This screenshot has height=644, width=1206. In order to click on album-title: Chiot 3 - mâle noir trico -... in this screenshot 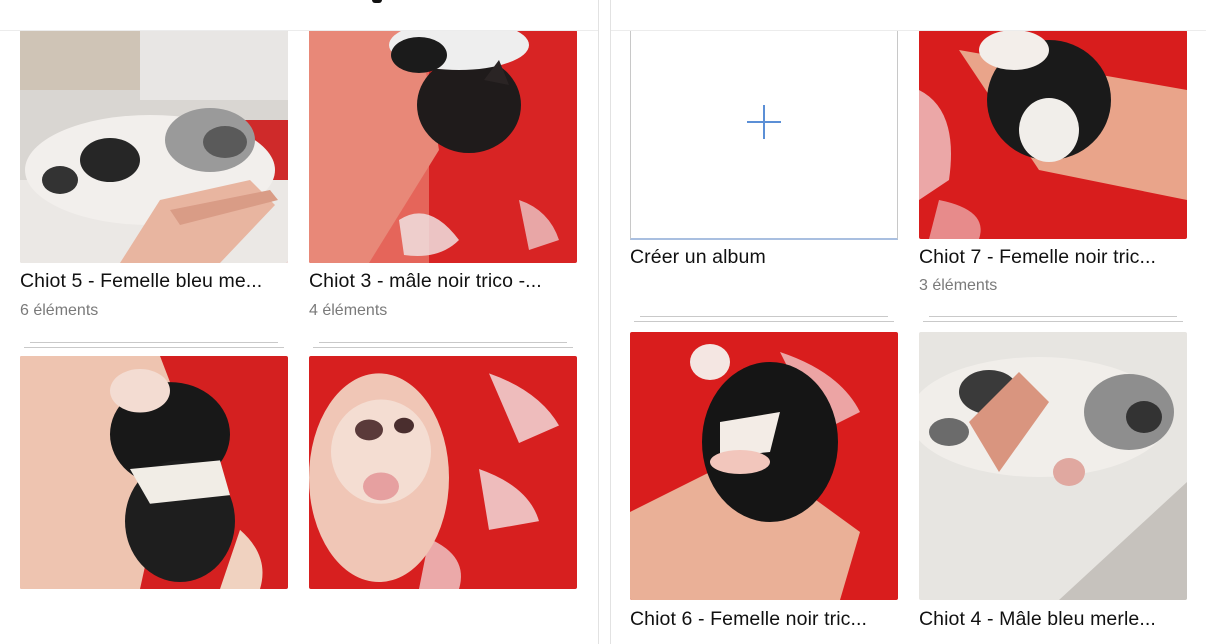, I will do `click(443, 281)`.